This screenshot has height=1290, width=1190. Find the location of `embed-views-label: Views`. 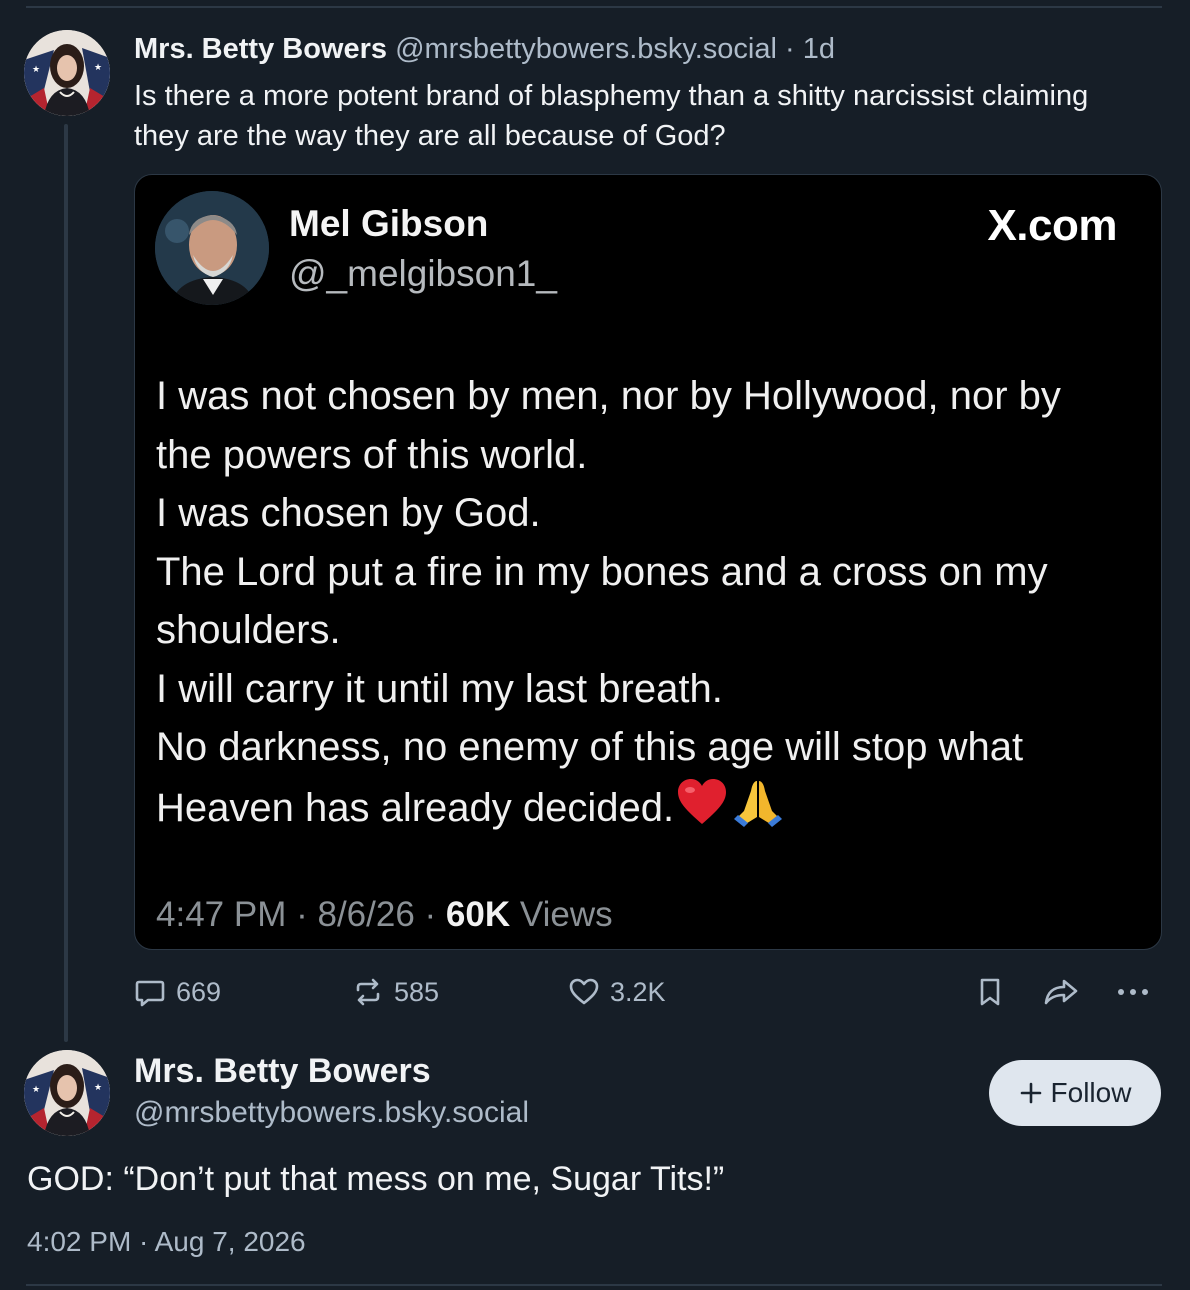

embed-views-label: Views is located at coordinates (566, 914).